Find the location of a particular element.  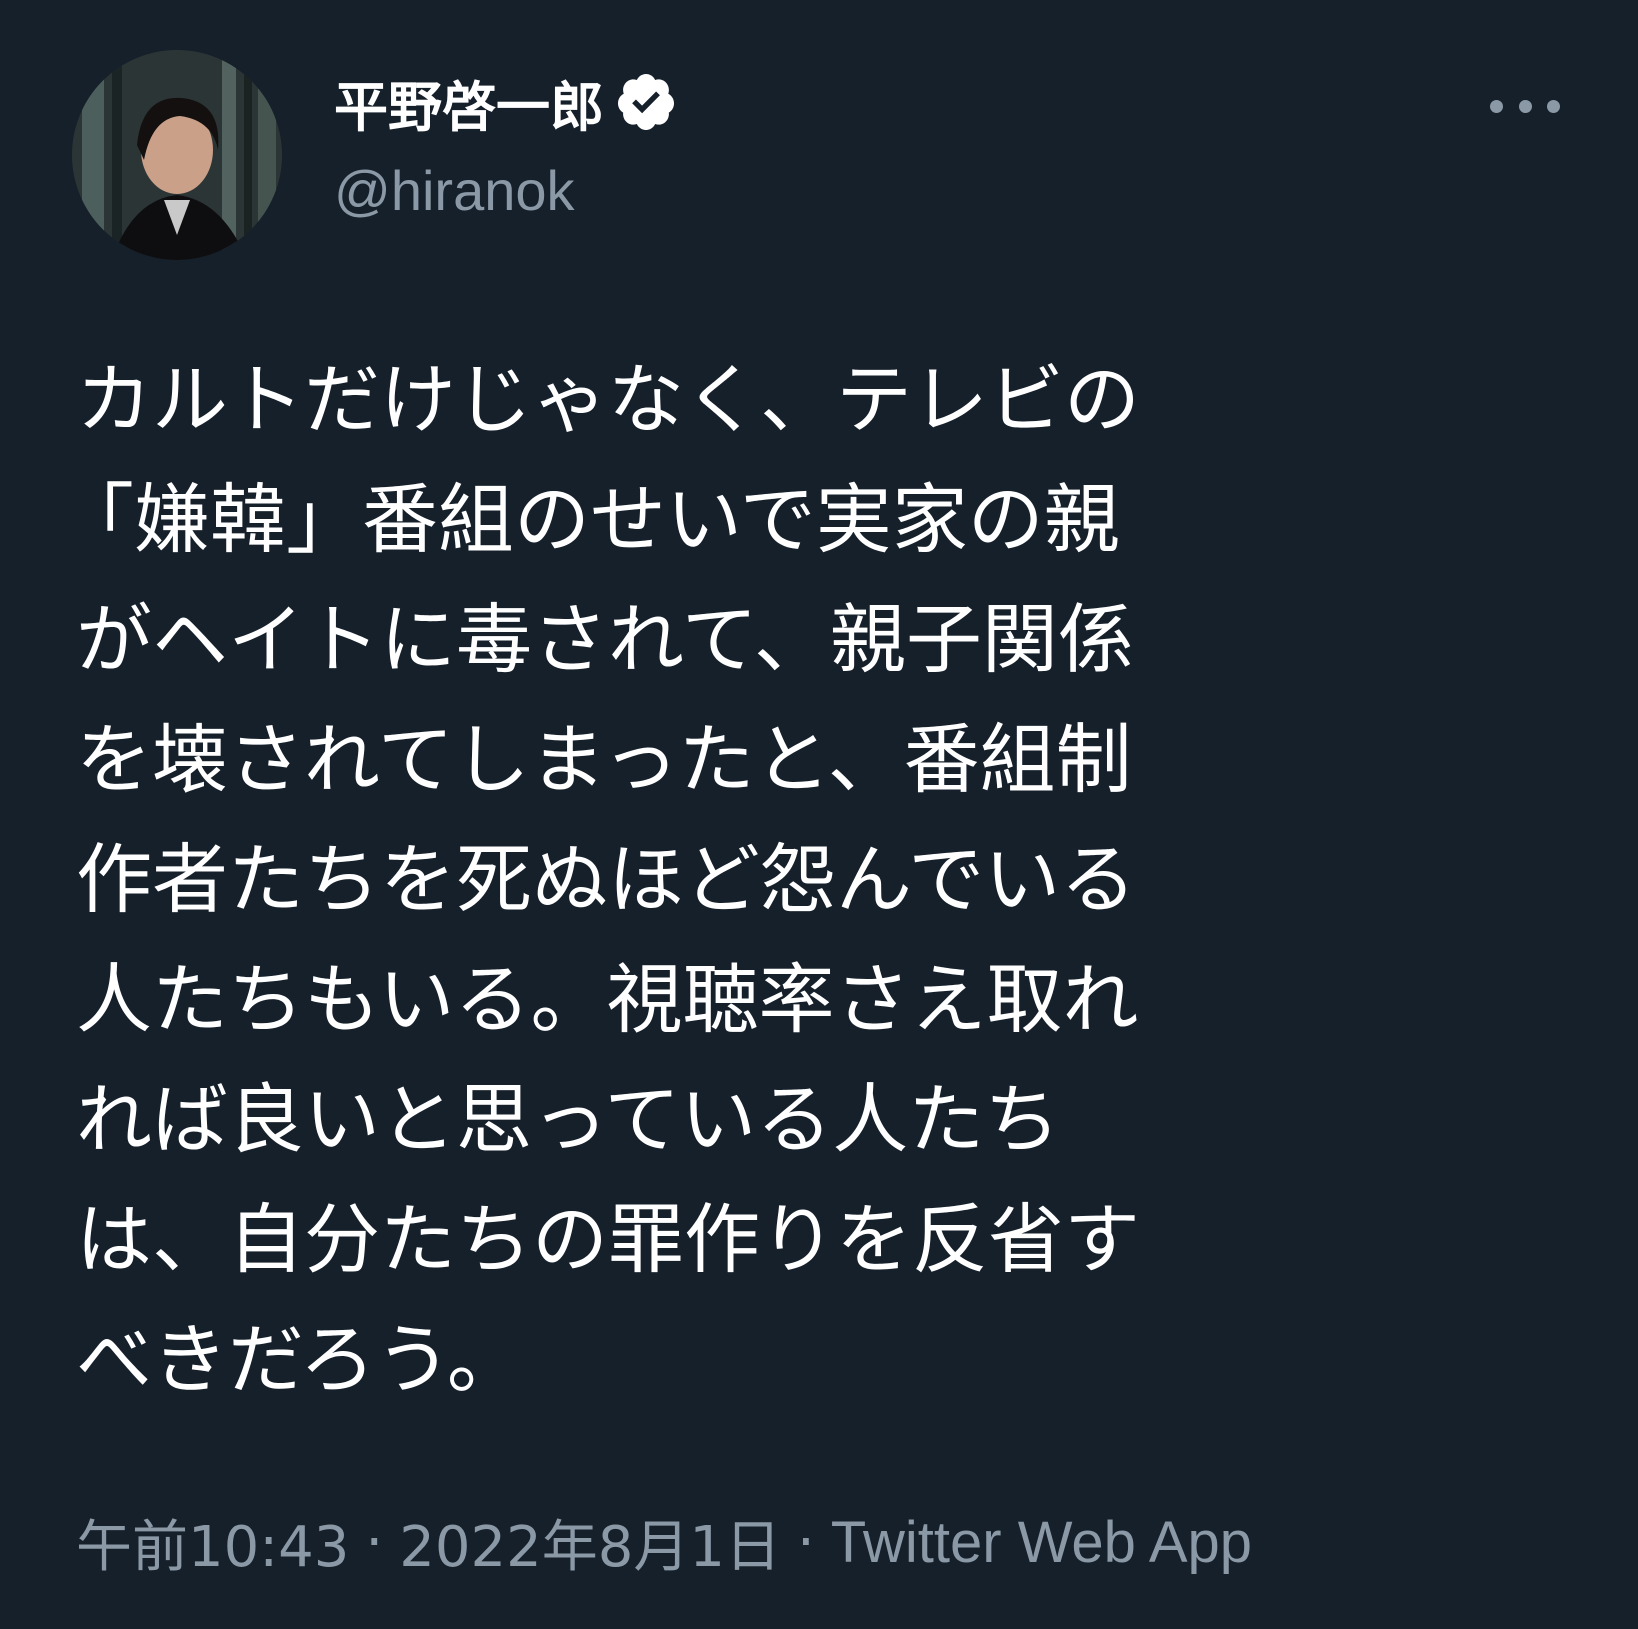

tweet-meta: 午前10:43 · 2022年8月1日 · Twitter Web App is located at coordinates (664, 1542).